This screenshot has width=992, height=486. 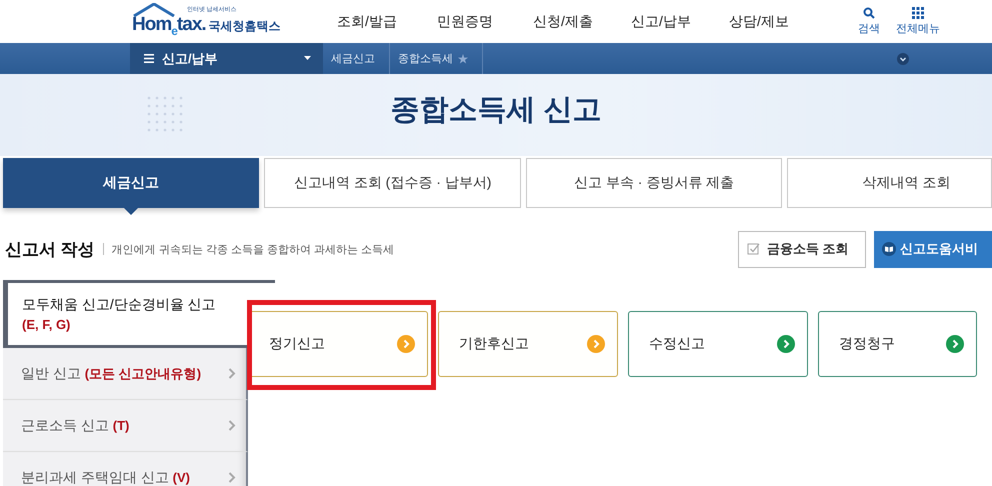 What do you see at coordinates (165, 114) in the screenshot?
I see `dot-pattern` at bounding box center [165, 114].